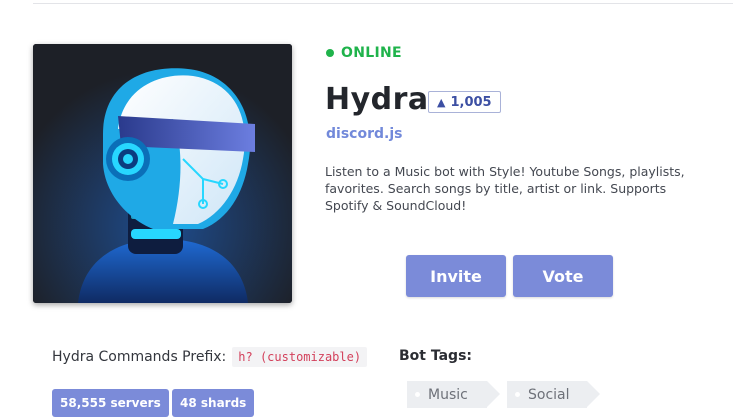 The image size is (733, 419). I want to click on prefix-label: Hydra Commands Prefix:, so click(139, 357).